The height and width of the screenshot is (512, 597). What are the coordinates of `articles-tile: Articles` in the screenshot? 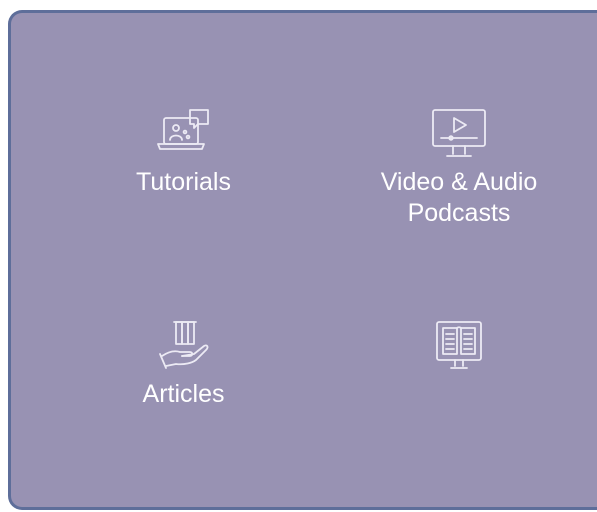 It's located at (183, 361).